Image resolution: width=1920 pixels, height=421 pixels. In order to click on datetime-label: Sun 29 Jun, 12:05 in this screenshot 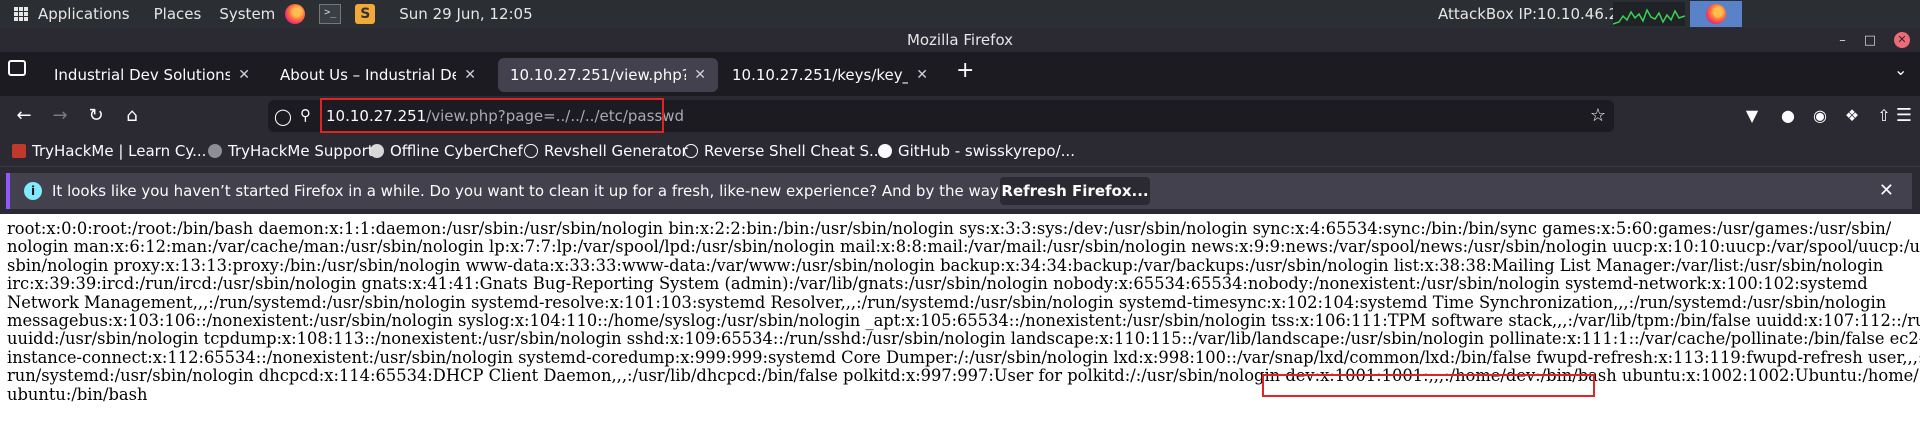, I will do `click(466, 14)`.